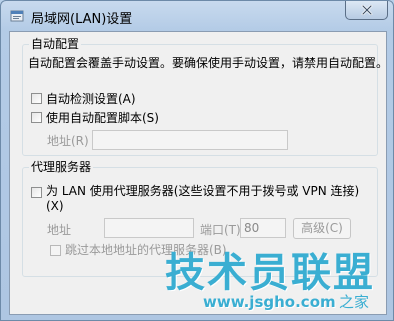 This screenshot has width=394, height=321. Describe the element at coordinates (55, 250) in the screenshot. I see `bypass-local-checkbox` at that location.